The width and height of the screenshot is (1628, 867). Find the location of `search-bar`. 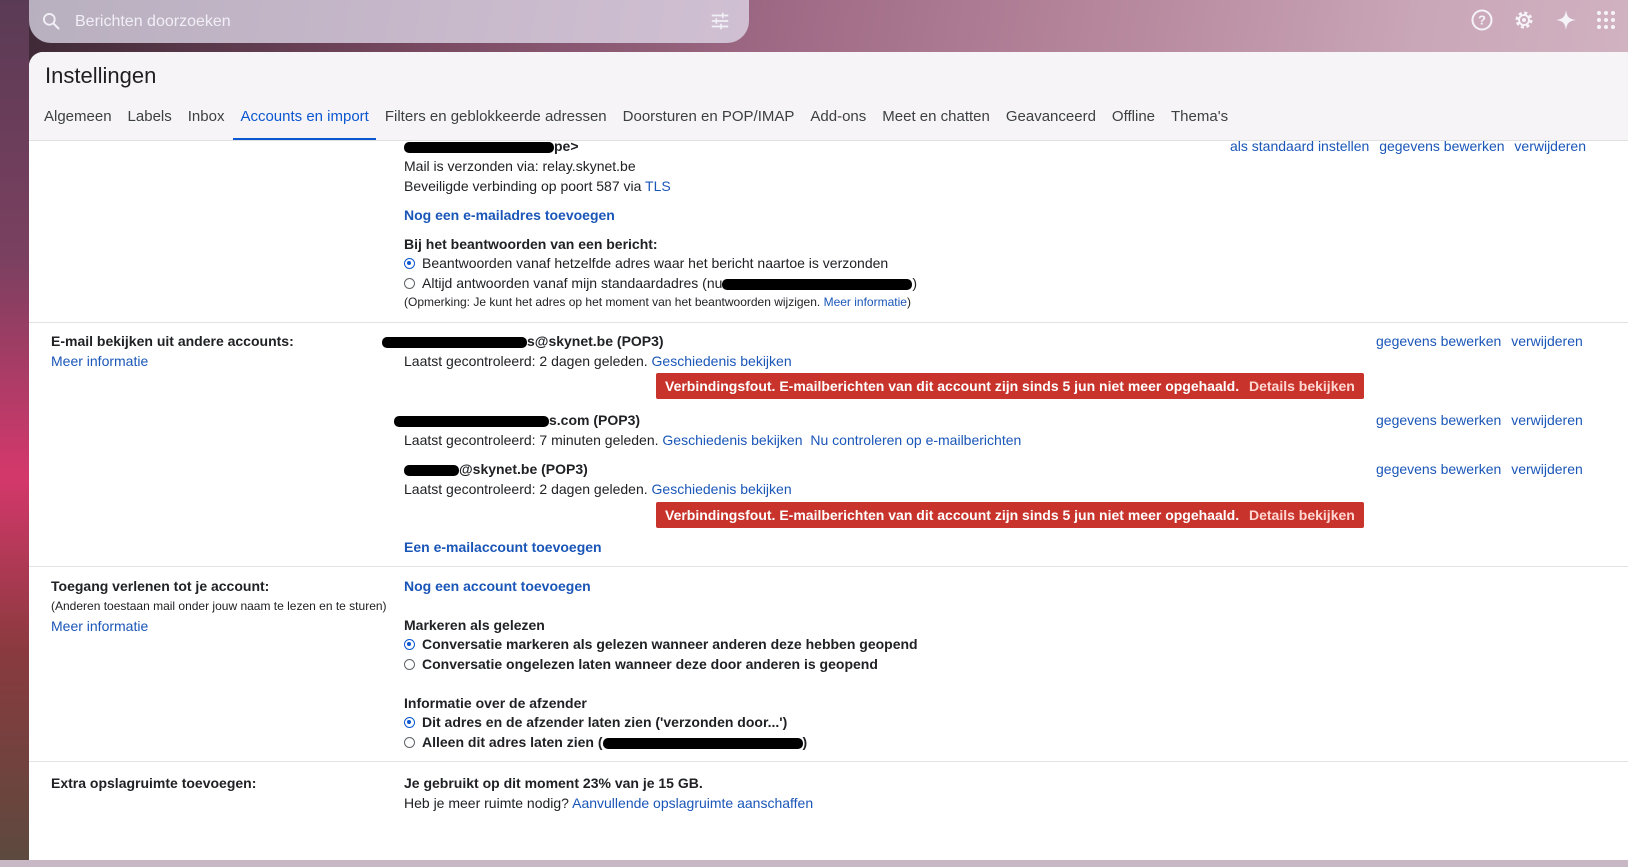

search-bar is located at coordinates (389, 21).